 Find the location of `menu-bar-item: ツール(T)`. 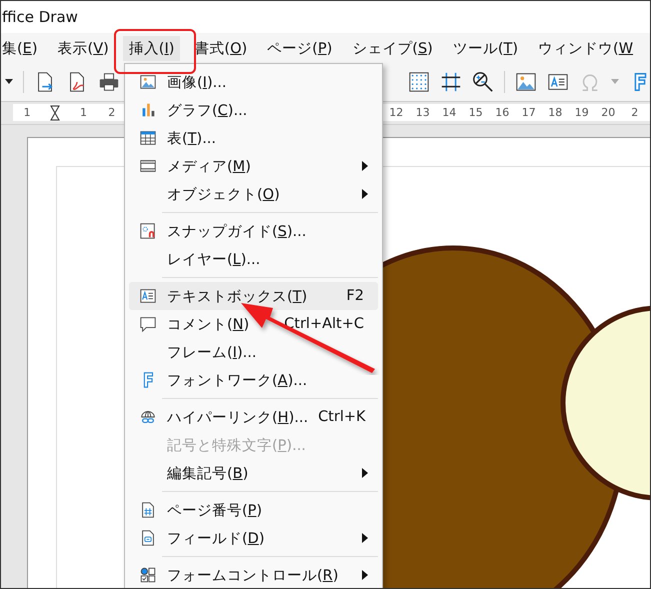

menu-bar-item: ツール(T) is located at coordinates (485, 48).